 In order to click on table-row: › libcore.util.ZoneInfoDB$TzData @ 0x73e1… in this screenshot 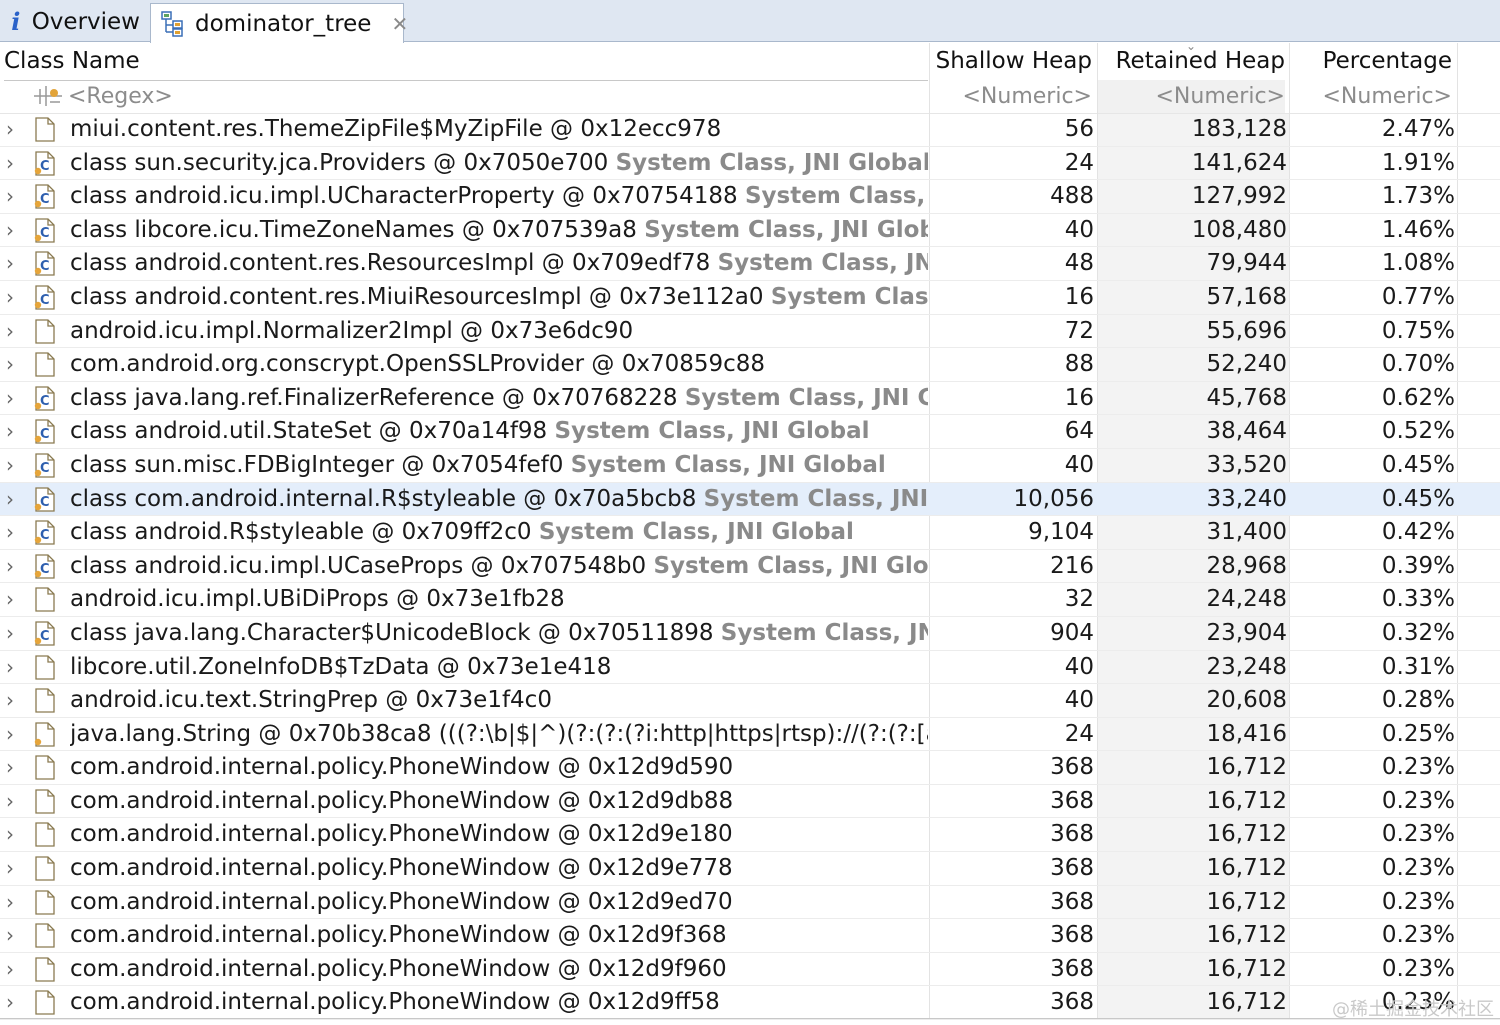, I will do `click(750, 668)`.